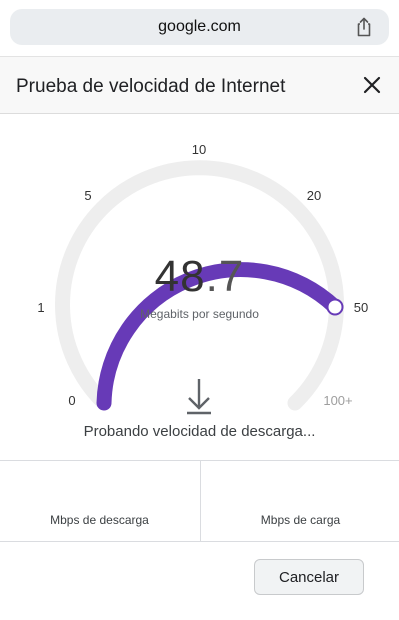  I want to click on speed-readout: 48.7, so click(199, 277).